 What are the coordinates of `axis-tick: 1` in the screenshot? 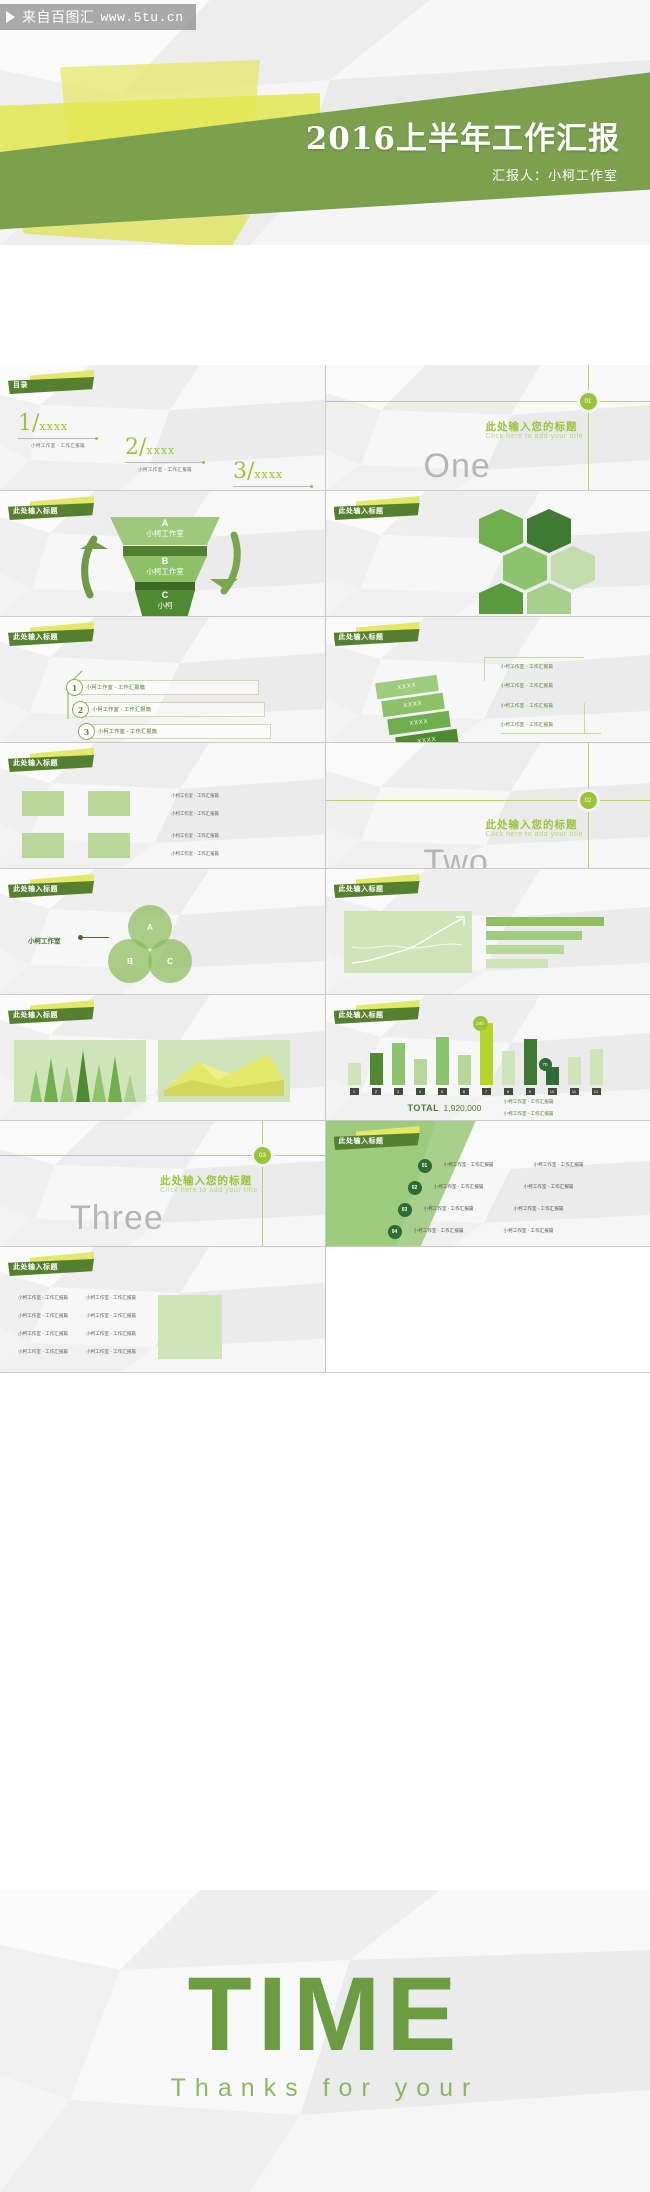 It's located at (354, 1091).